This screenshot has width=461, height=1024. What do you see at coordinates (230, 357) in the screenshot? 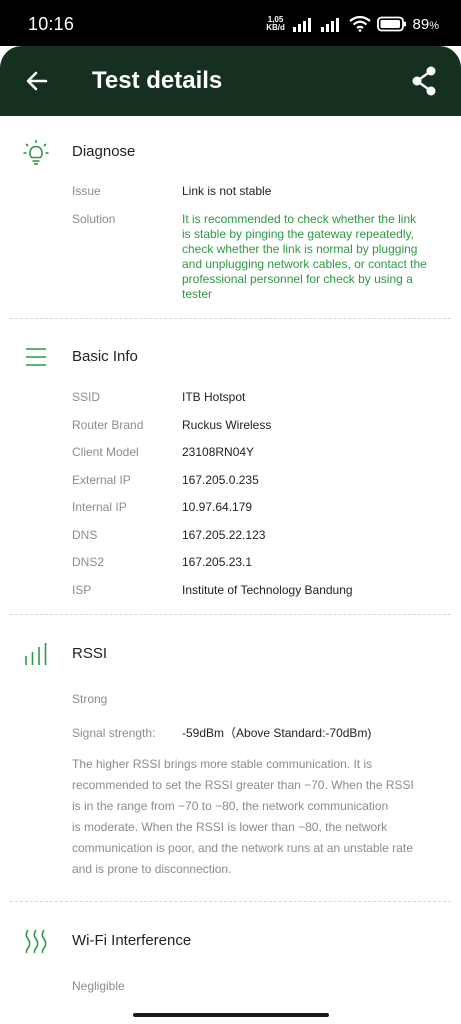
I see `section-basic-info-header: Basic Info` at bounding box center [230, 357].